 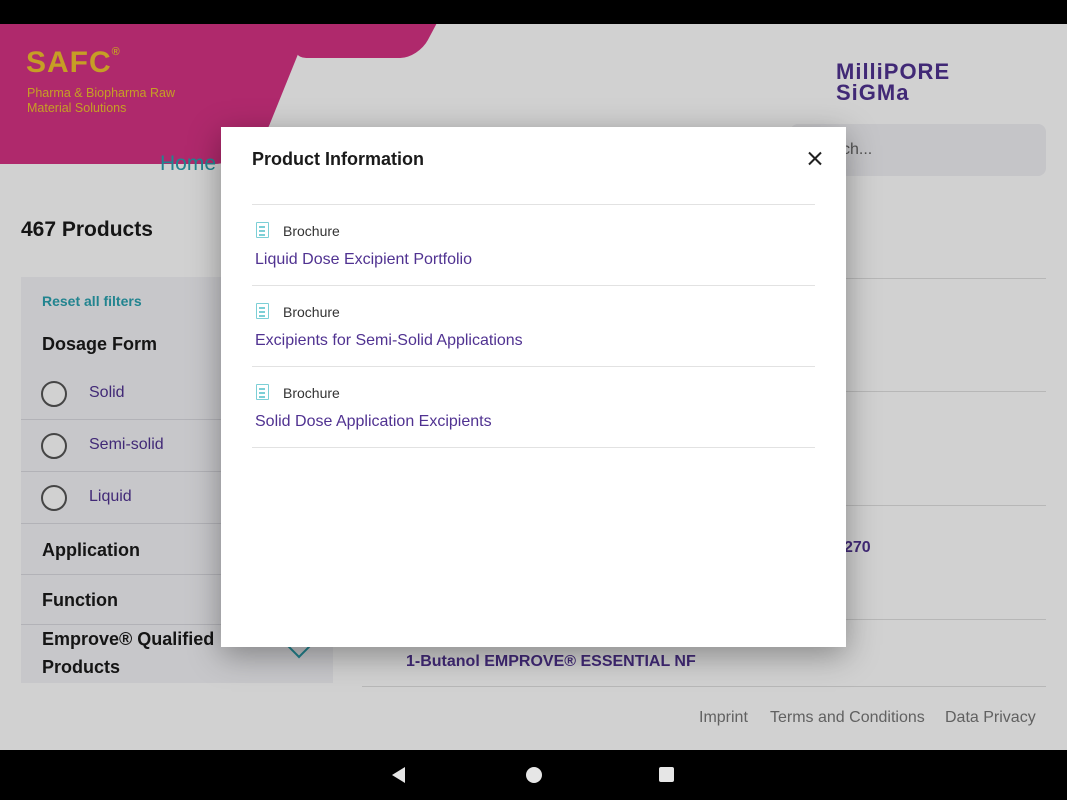 I want to click on document-item: Brochure Liquid Dose Excipient Portfolio, so click(x=533, y=245).